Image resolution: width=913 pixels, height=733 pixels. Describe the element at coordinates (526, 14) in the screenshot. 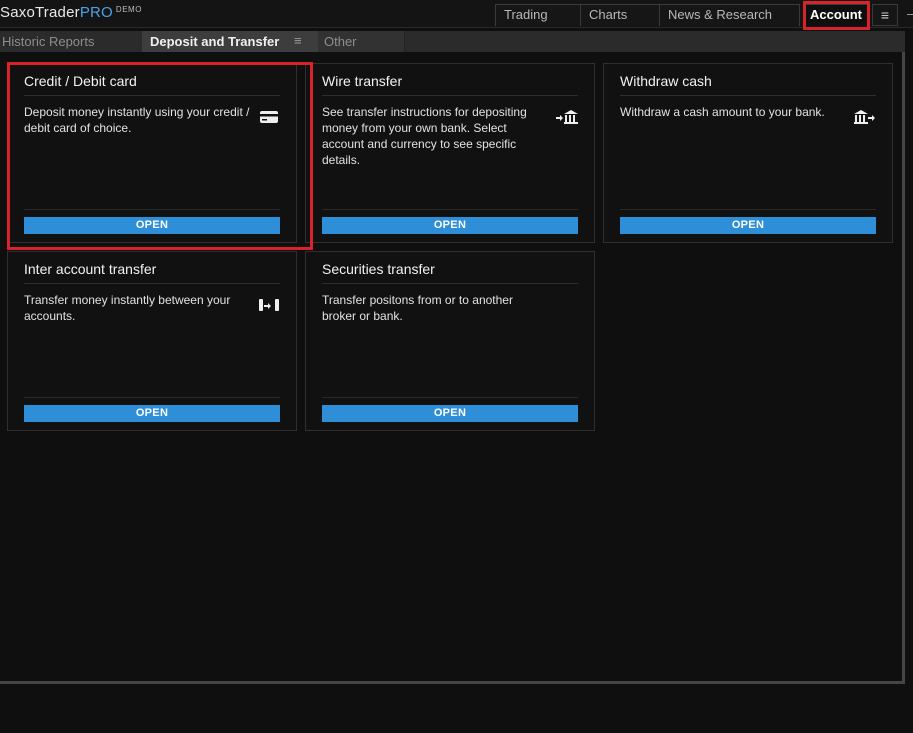

I see `tab-trading-label: Trading` at that location.